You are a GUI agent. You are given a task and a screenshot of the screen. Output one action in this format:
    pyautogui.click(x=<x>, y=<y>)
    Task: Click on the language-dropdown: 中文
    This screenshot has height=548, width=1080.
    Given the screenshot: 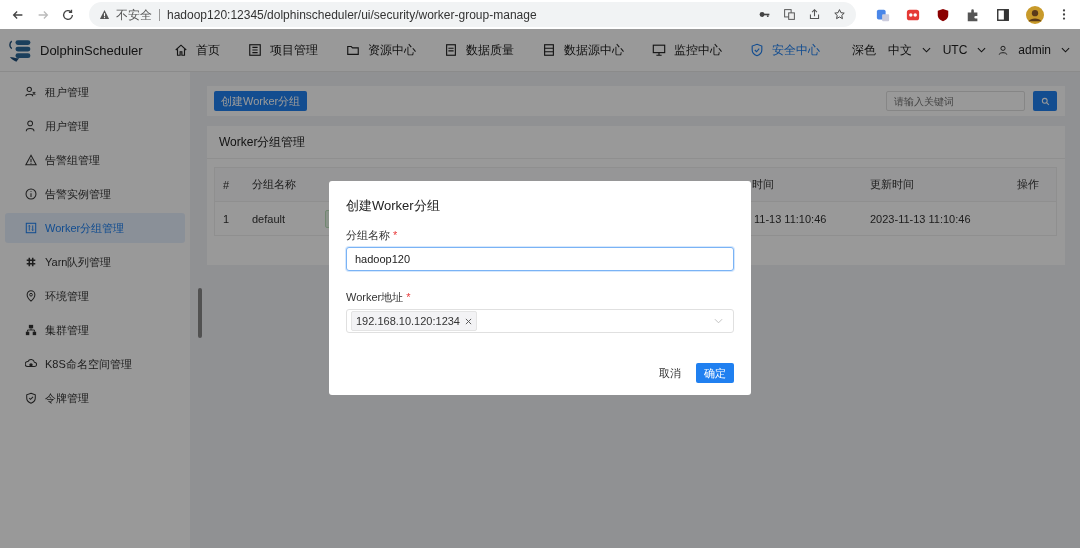 What is the action you would take?
    pyautogui.click(x=909, y=50)
    